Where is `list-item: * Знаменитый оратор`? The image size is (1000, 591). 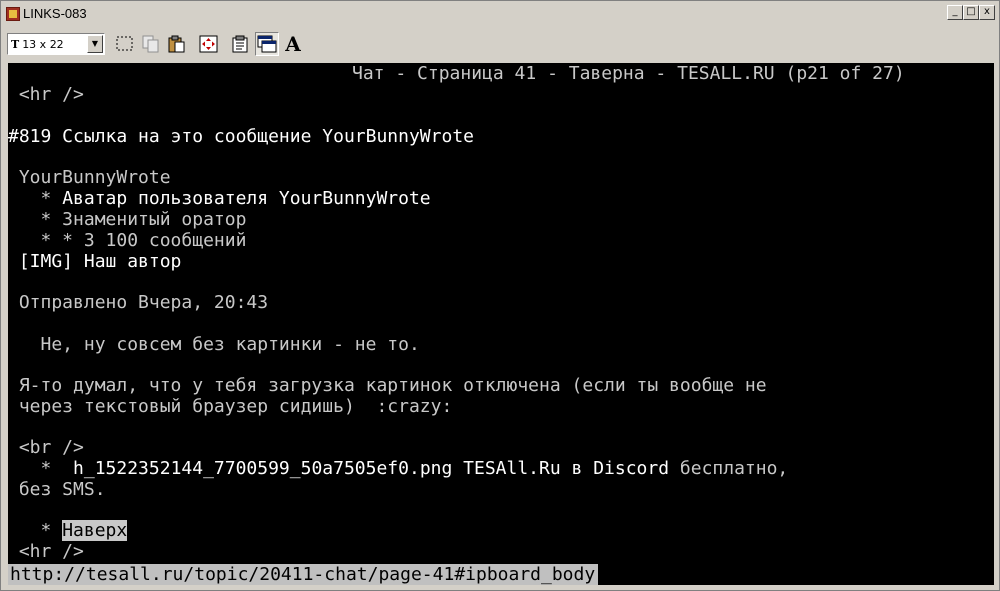 list-item: * Знаменитый оратор is located at coordinates (127, 219).